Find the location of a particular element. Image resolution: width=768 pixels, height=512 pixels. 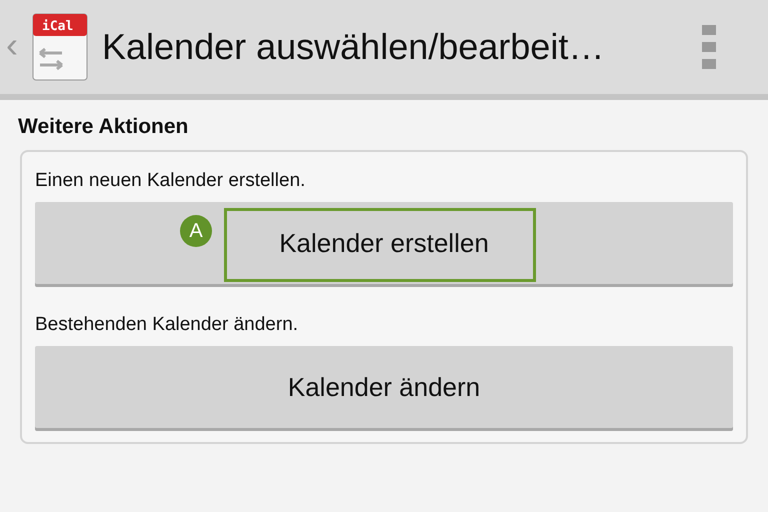

menu-icon is located at coordinates (709, 47).